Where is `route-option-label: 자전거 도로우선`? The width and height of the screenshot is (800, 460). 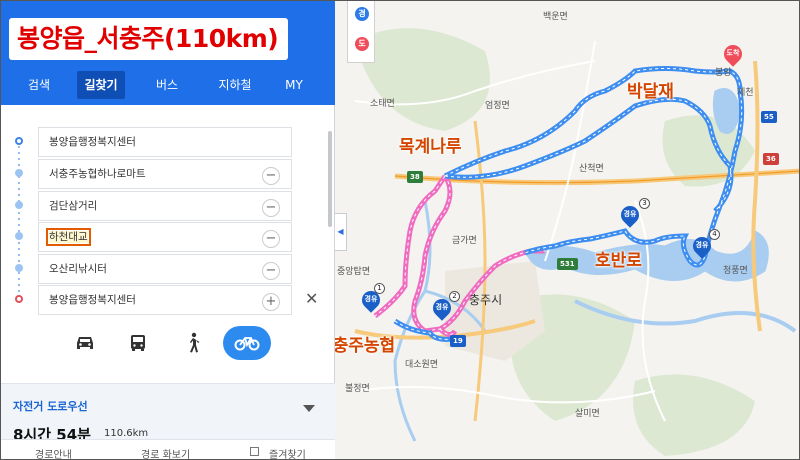 route-option-label: 자전거 도로우선 is located at coordinates (50, 406).